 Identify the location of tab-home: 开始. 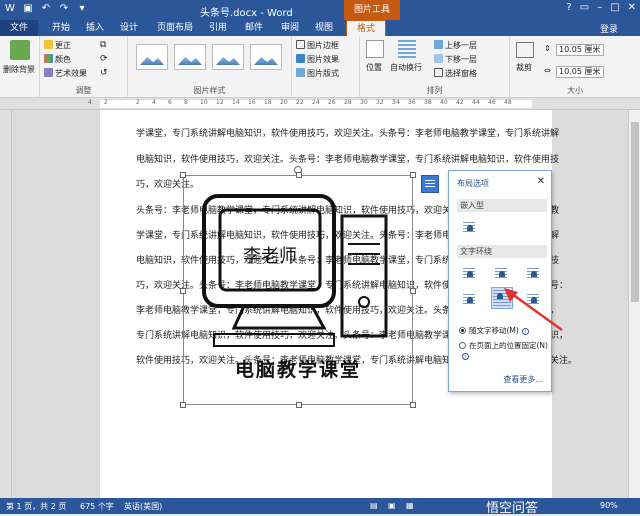
(61, 28).